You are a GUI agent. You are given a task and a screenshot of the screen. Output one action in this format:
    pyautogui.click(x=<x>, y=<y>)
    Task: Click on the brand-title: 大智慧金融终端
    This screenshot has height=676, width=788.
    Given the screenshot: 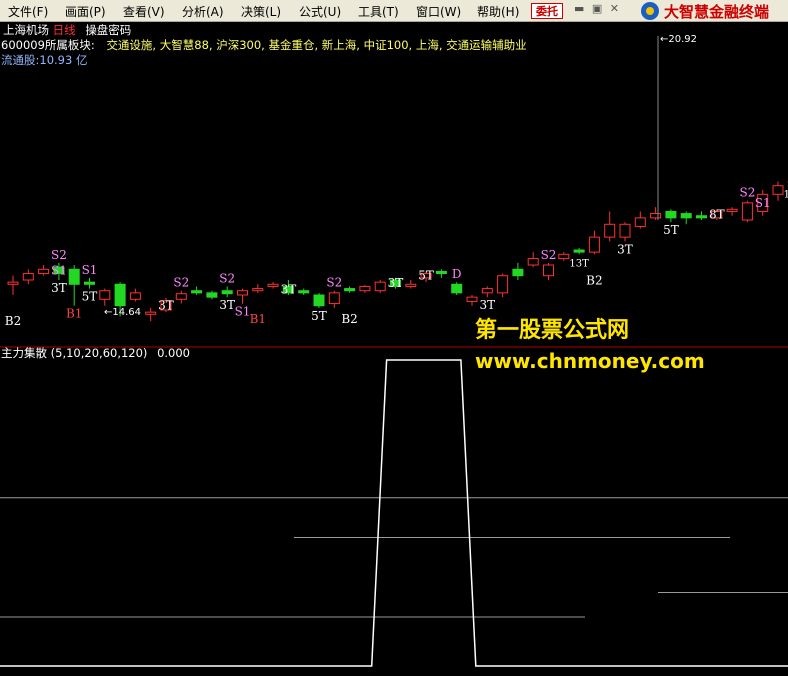 What is the action you would take?
    pyautogui.click(x=717, y=12)
    